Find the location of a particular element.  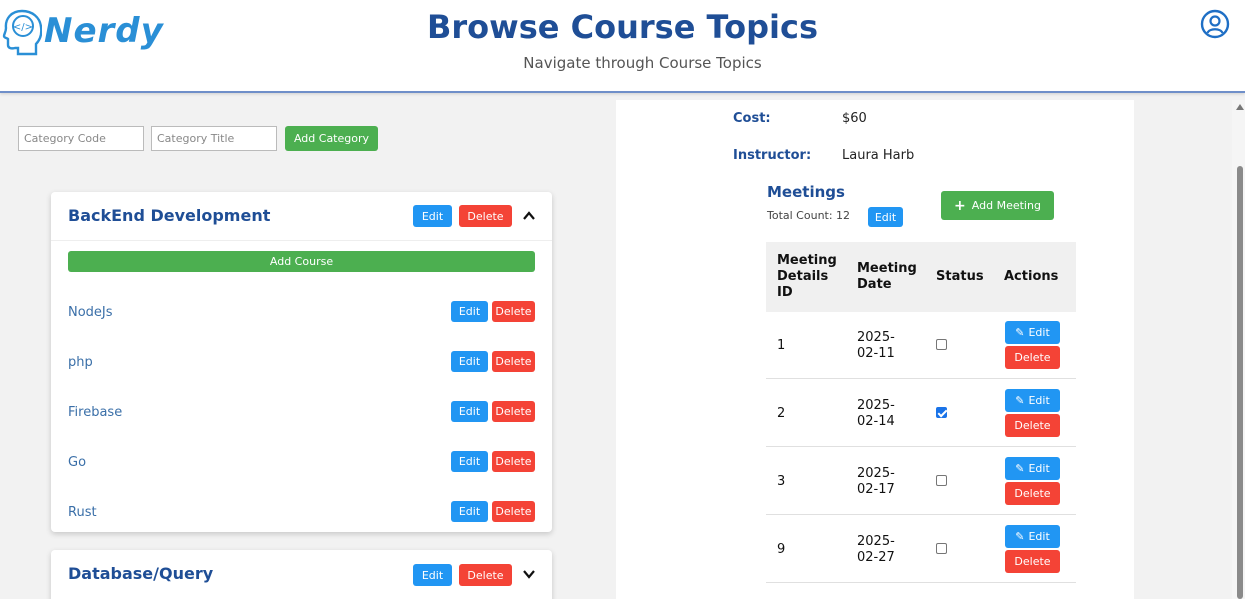

meeting-id: 9 is located at coordinates (781, 549).